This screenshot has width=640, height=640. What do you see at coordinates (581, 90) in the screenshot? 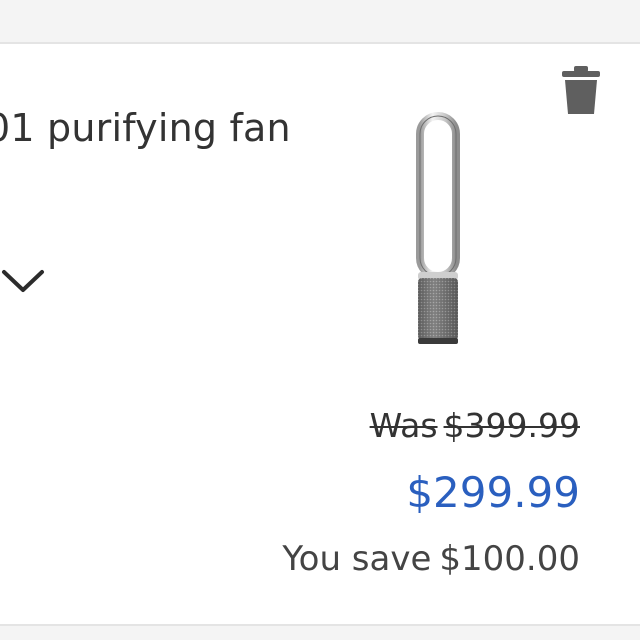
I see `trash-icon` at bounding box center [581, 90].